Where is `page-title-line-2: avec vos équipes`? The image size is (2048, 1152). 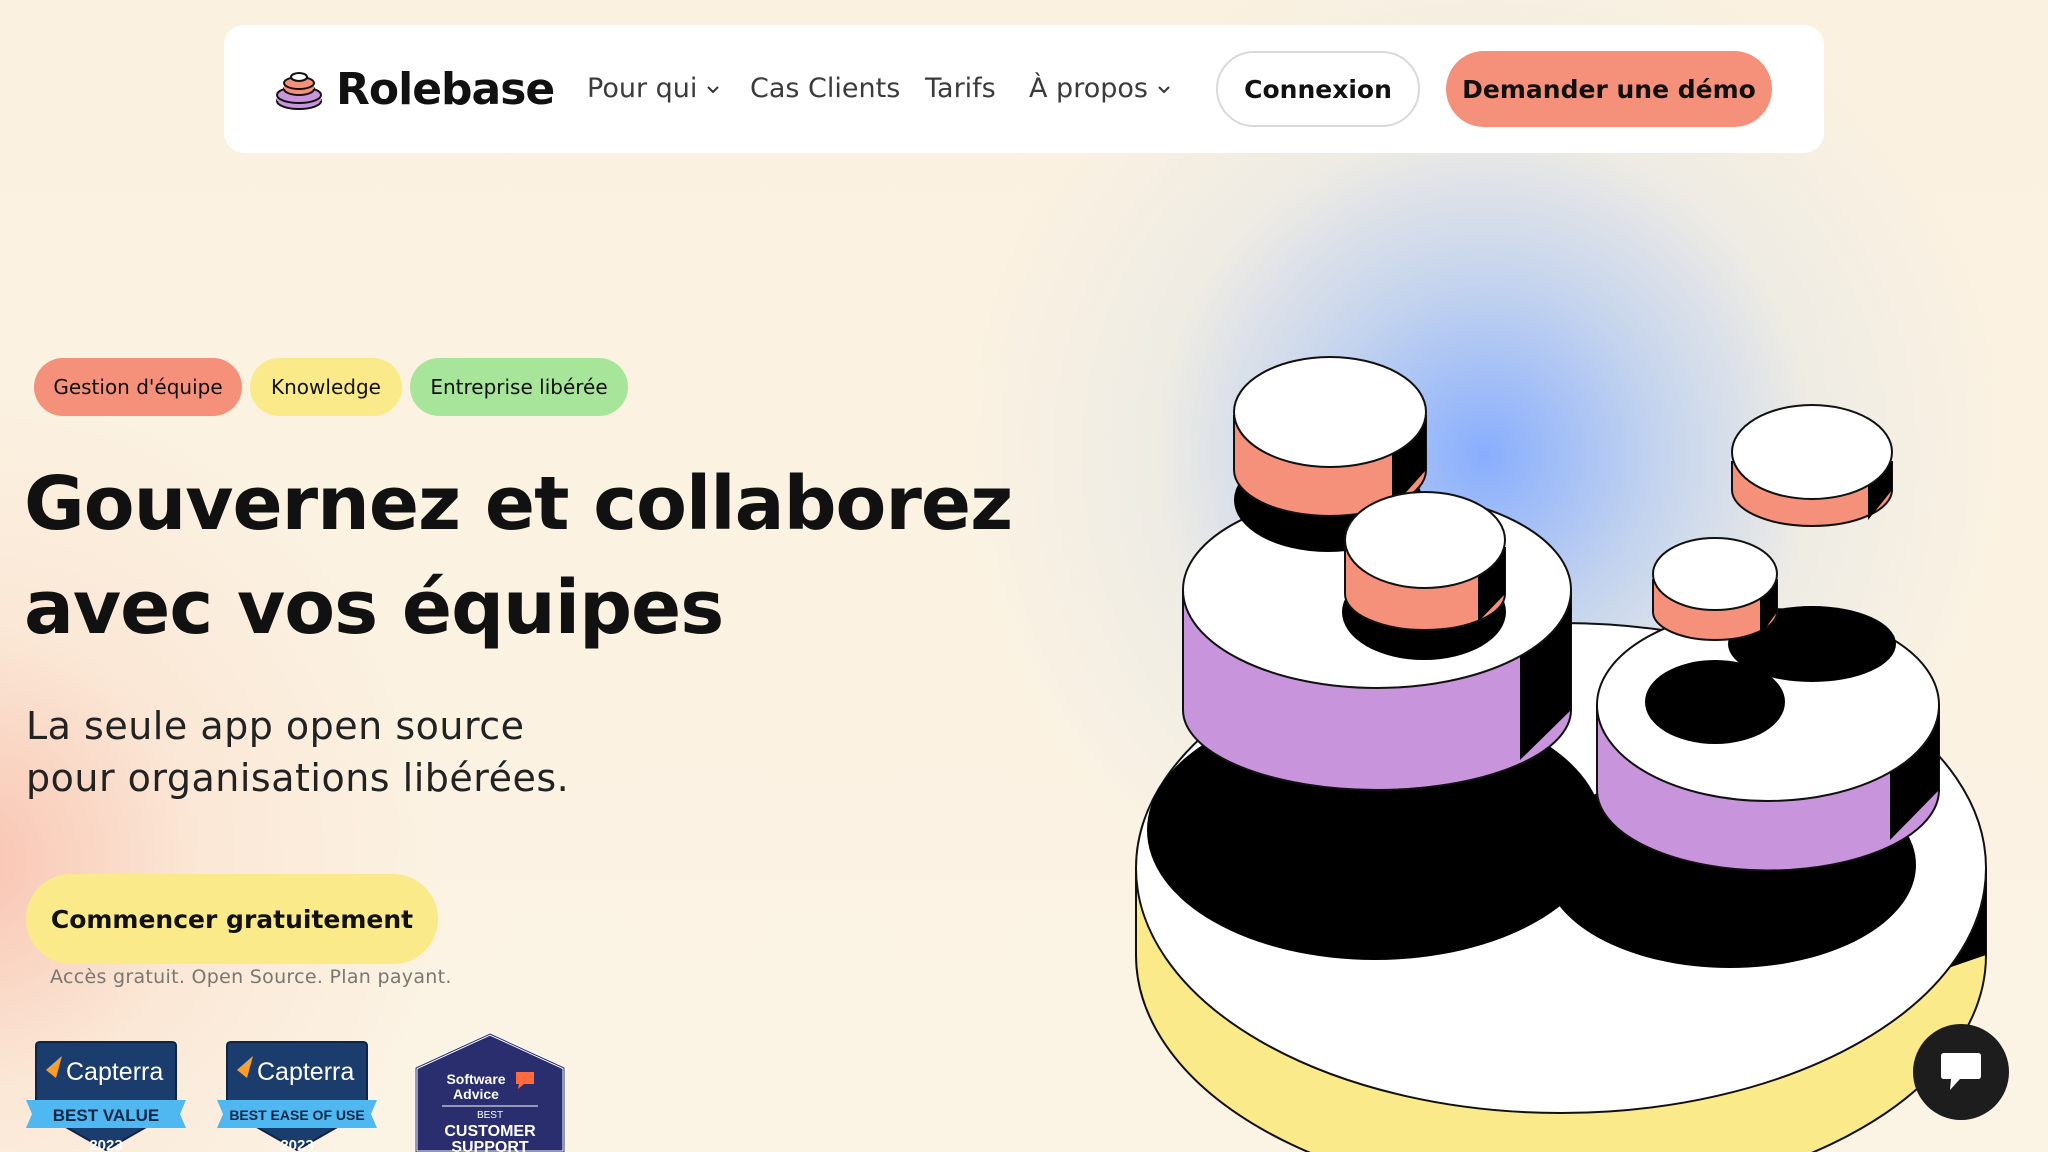 page-title-line-2: avec vos équipes is located at coordinates (374, 608).